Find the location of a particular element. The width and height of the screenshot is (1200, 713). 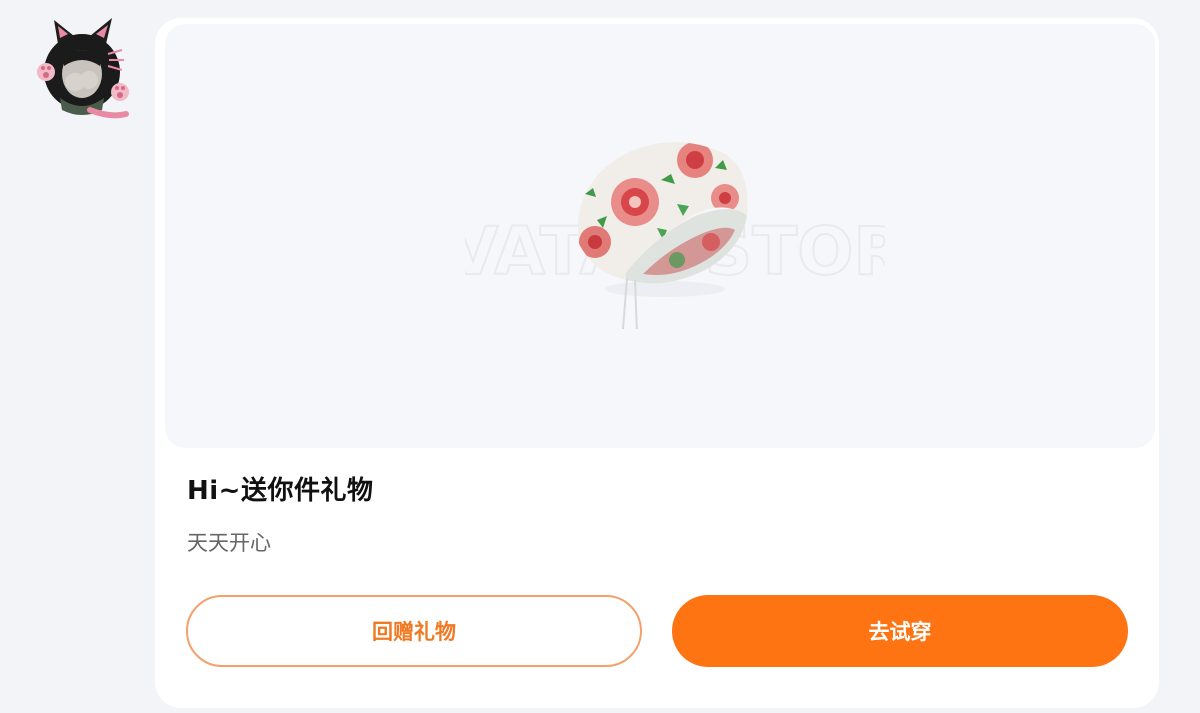

gift-message: 天天开心 is located at coordinates (229, 543).